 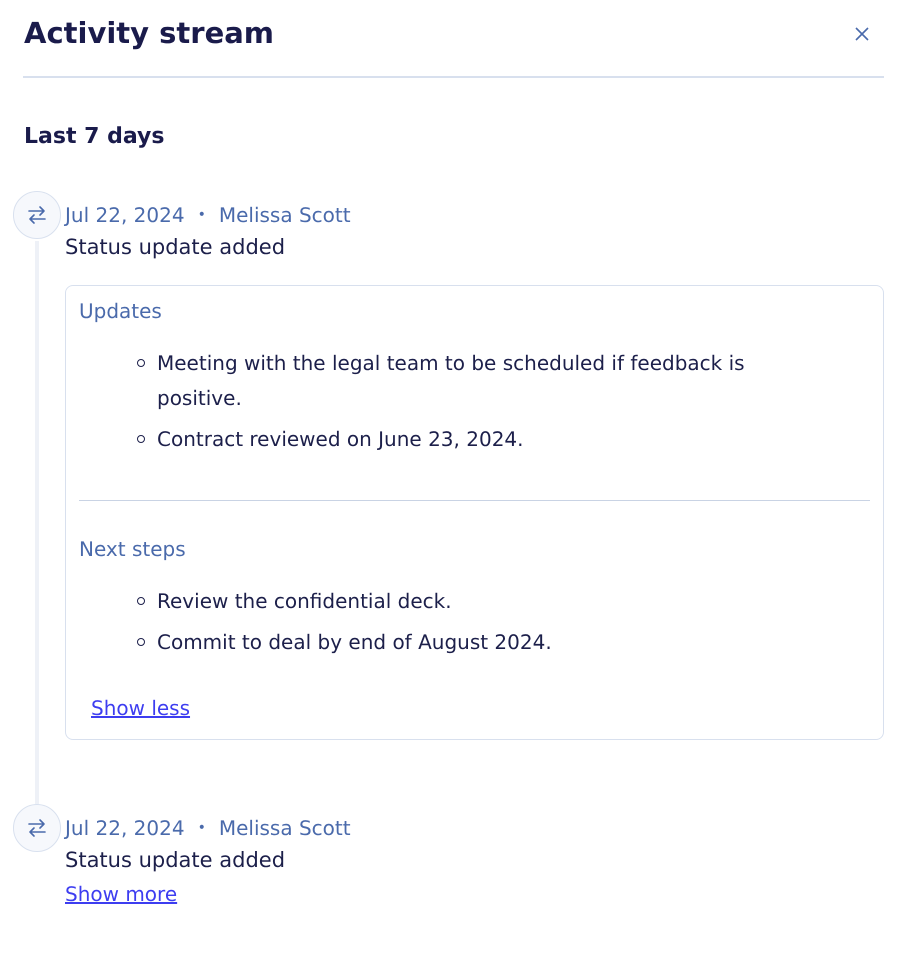 What do you see at coordinates (862, 34) in the screenshot?
I see `close-icon` at bounding box center [862, 34].